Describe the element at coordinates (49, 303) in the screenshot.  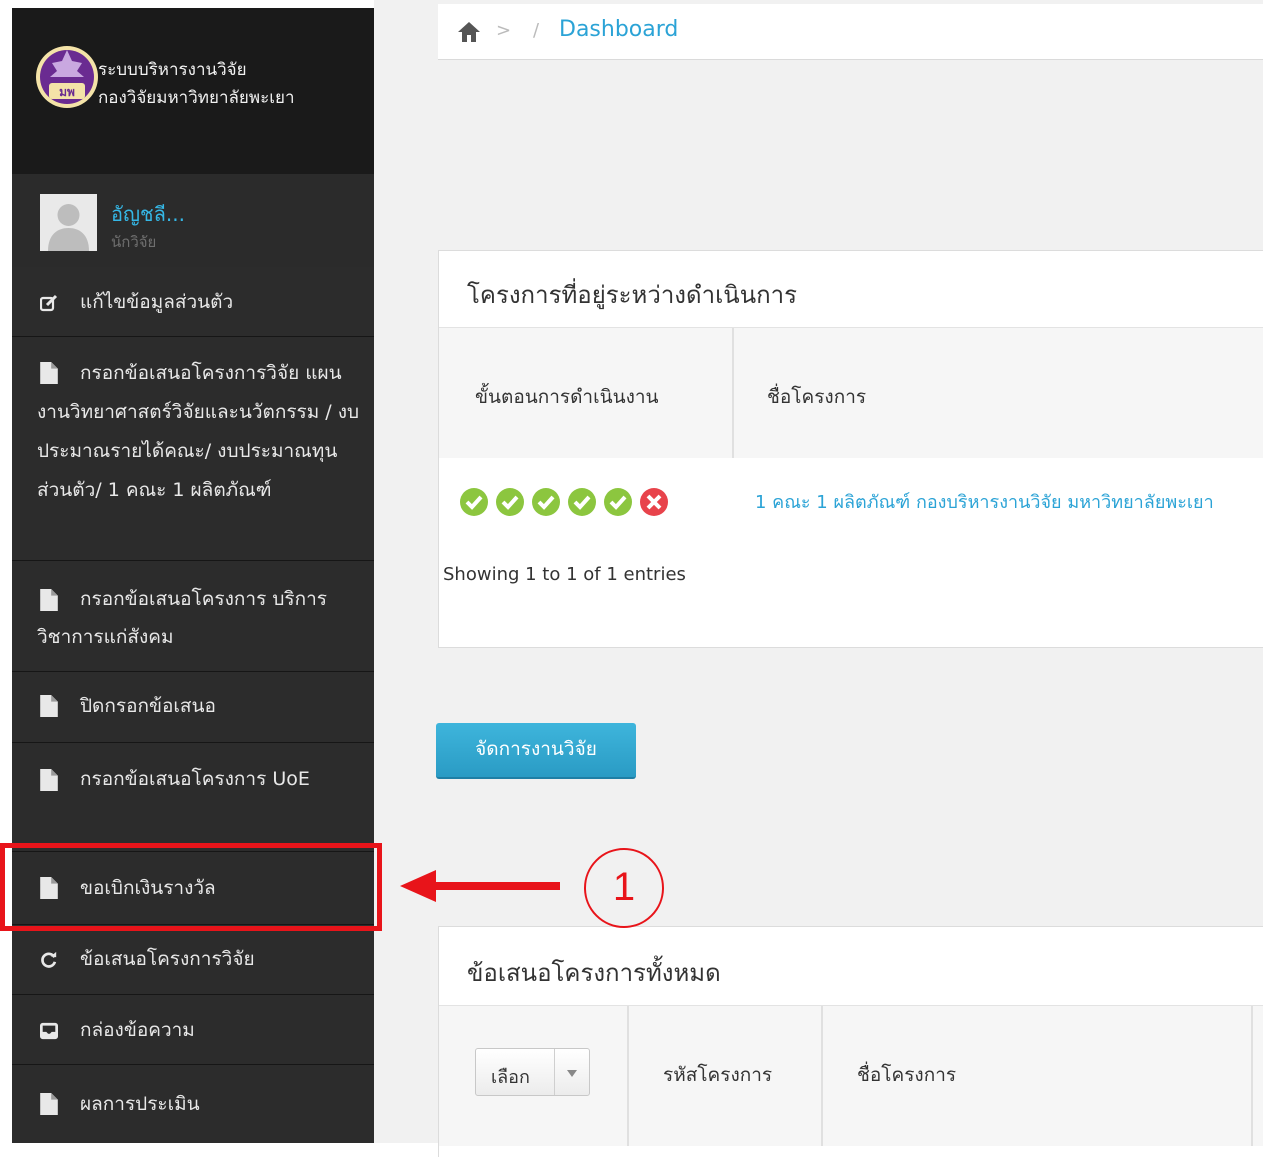
I see `edit-icon` at that location.